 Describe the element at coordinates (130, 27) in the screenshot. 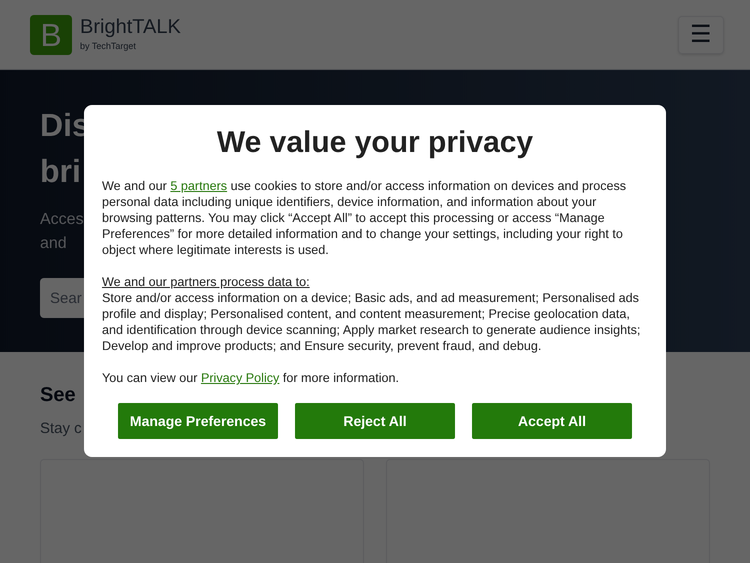

I see `brand-name: BrightTALK` at that location.